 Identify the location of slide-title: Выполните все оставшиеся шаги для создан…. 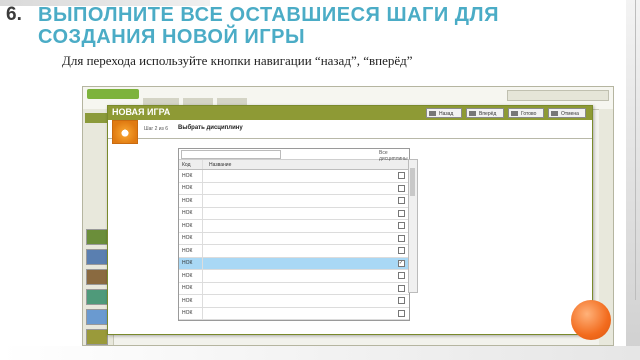
(268, 26).